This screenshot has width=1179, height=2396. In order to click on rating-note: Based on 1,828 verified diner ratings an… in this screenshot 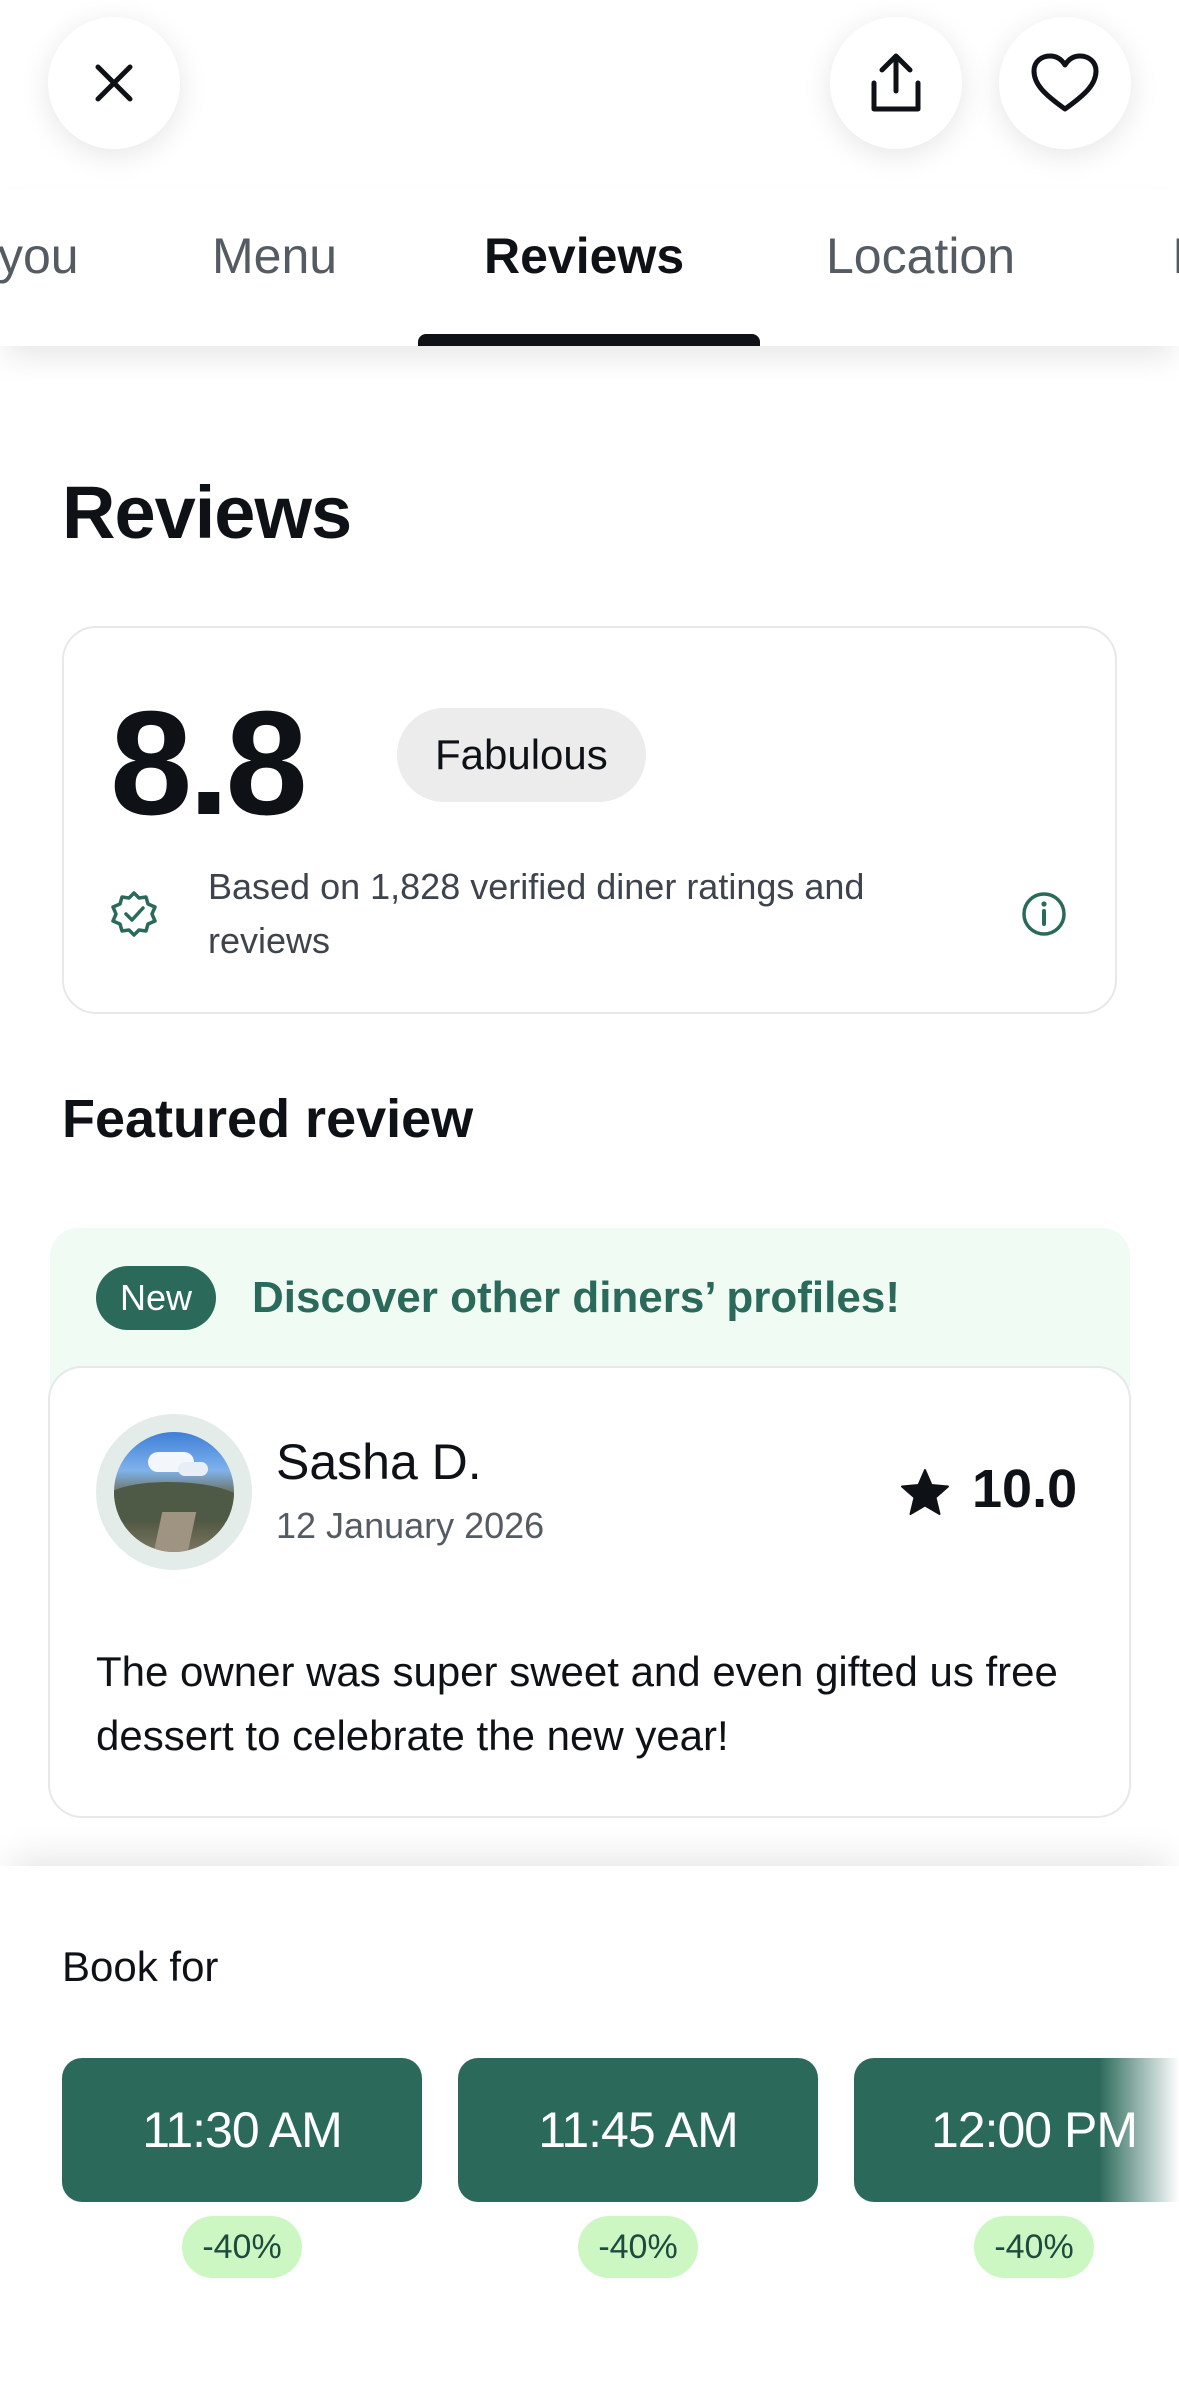, I will do `click(536, 913)`.